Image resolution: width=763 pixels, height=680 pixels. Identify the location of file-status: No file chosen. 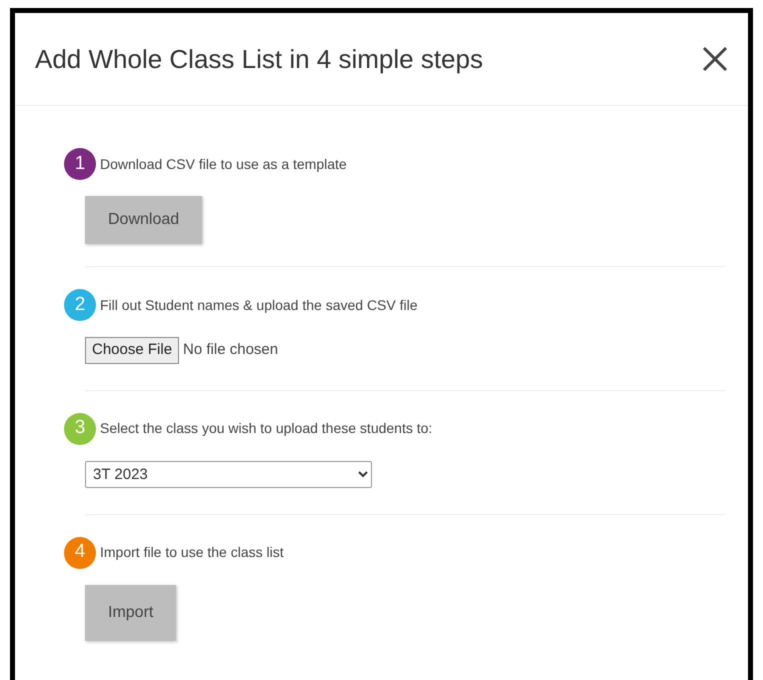
(230, 350).